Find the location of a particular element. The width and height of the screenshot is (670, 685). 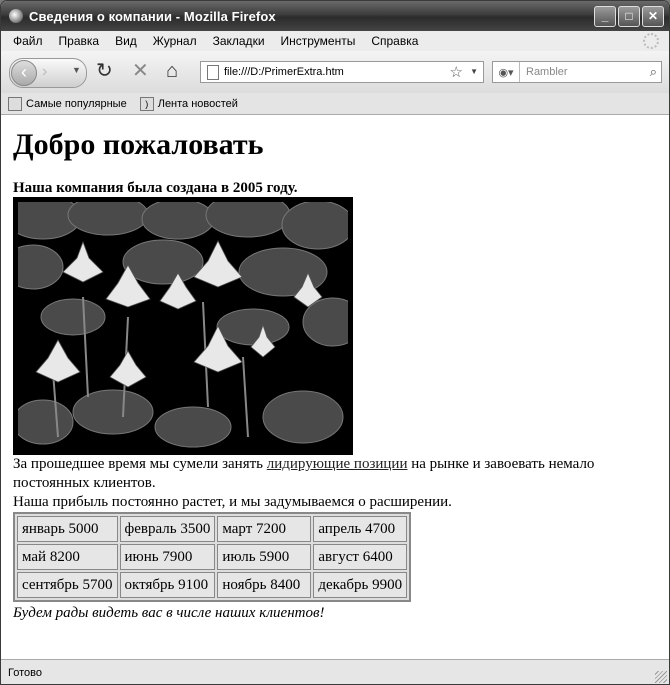

window-title: Сведения о компании - Mozilla Firefox is located at coordinates (152, 16).